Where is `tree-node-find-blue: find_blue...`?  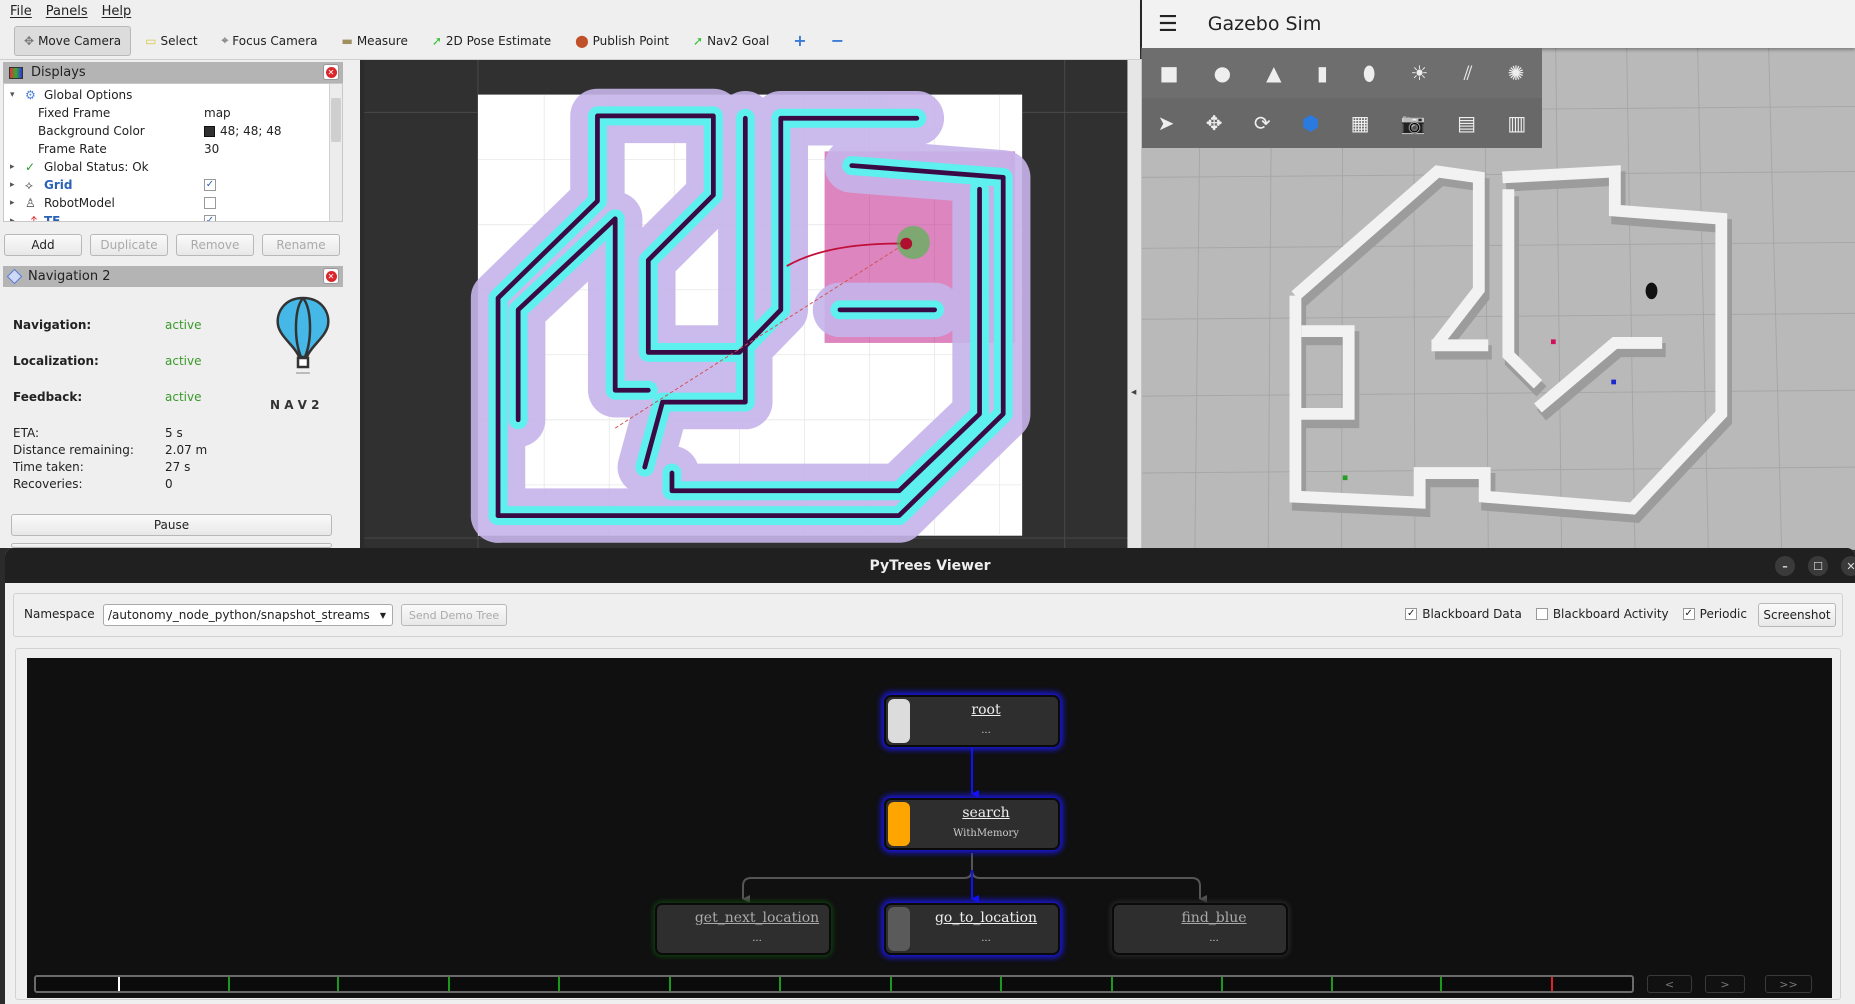 tree-node-find-blue: find_blue... is located at coordinates (1200, 929).